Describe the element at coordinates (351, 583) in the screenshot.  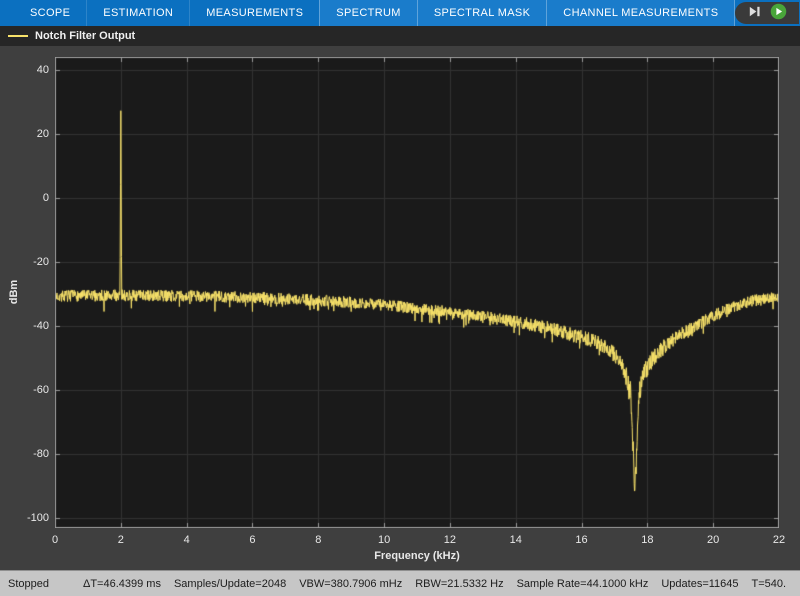
I see `status-vbw: VBW=380.7906 mHz` at that location.